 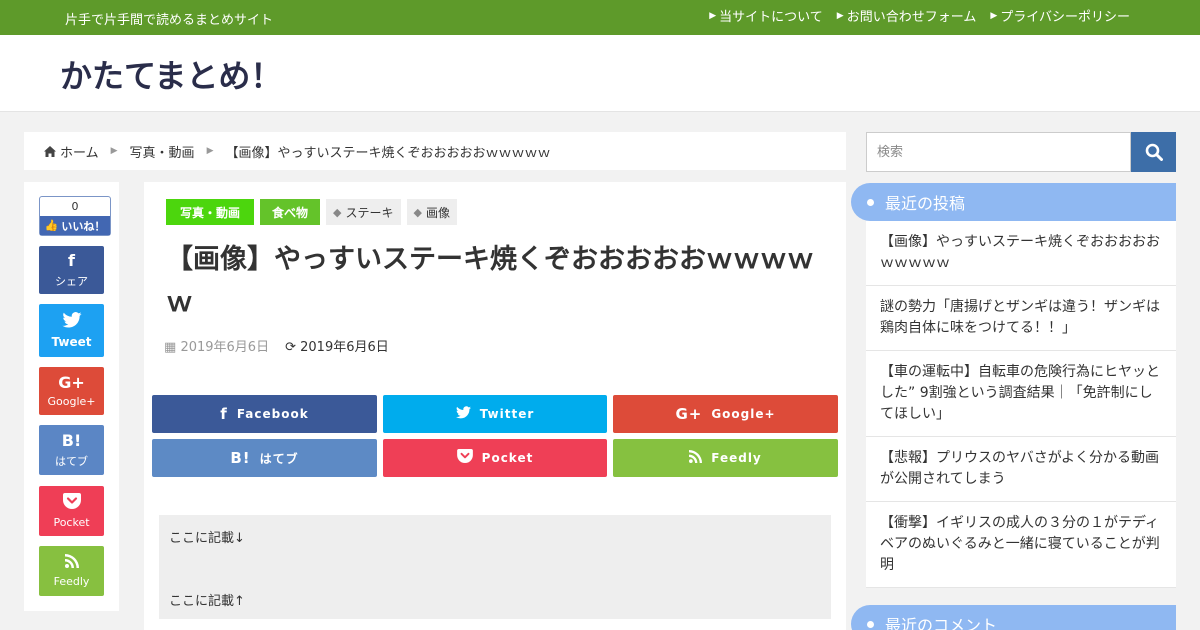 I want to click on site-tagline: 片手で片手間で読めるまとめサイト, so click(x=169, y=20).